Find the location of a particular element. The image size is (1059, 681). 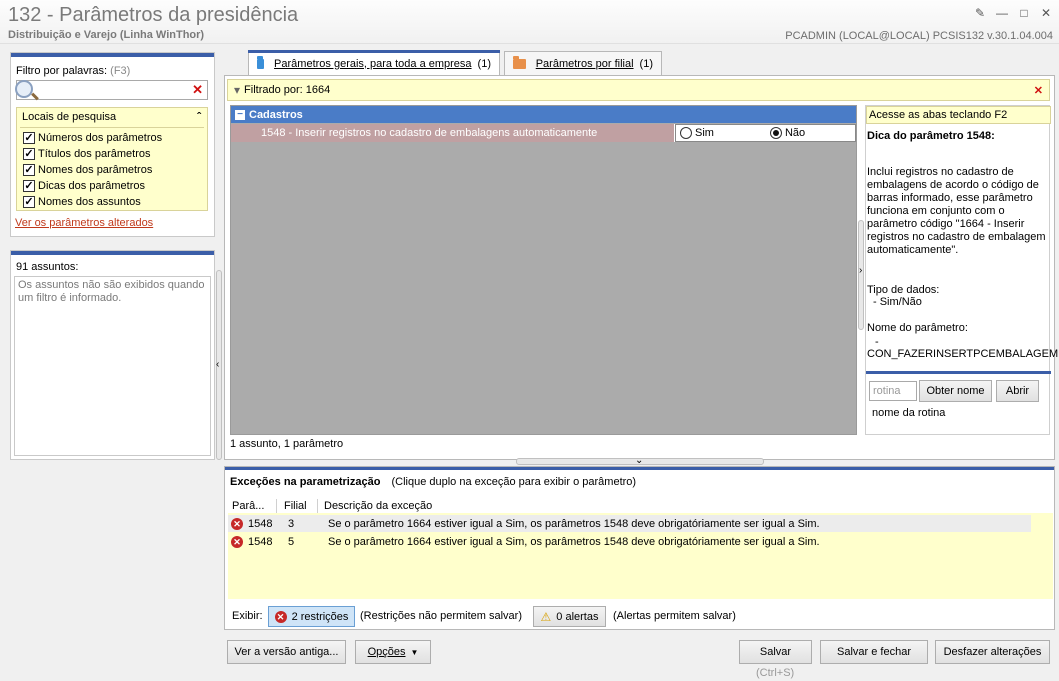

window-subtitle: Distribuição e Varejo (Linha WinThor) is located at coordinates (106, 35).